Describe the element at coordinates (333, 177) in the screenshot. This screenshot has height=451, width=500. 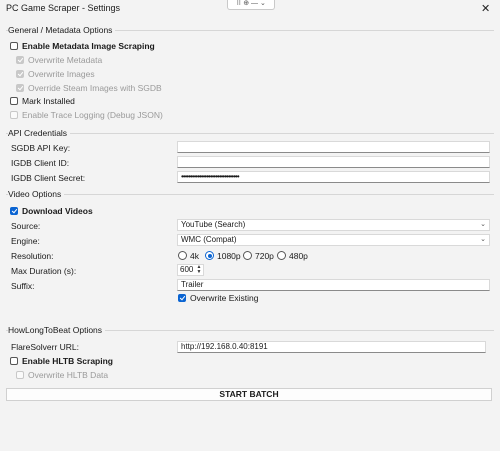
I see `igdb-client-secret-input: ••••••••••••••••••••••••••••••••` at that location.